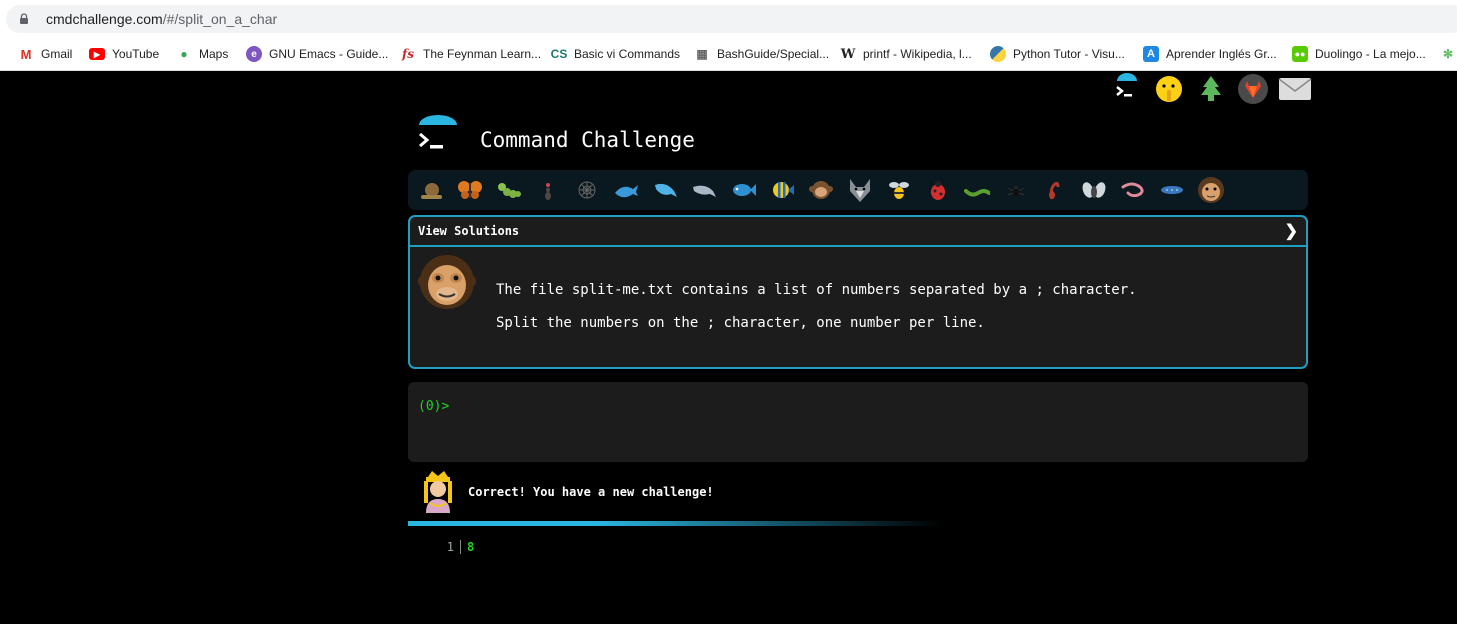  What do you see at coordinates (704, 190) in the screenshot?
I see `dolphin-gray-icon` at bounding box center [704, 190].